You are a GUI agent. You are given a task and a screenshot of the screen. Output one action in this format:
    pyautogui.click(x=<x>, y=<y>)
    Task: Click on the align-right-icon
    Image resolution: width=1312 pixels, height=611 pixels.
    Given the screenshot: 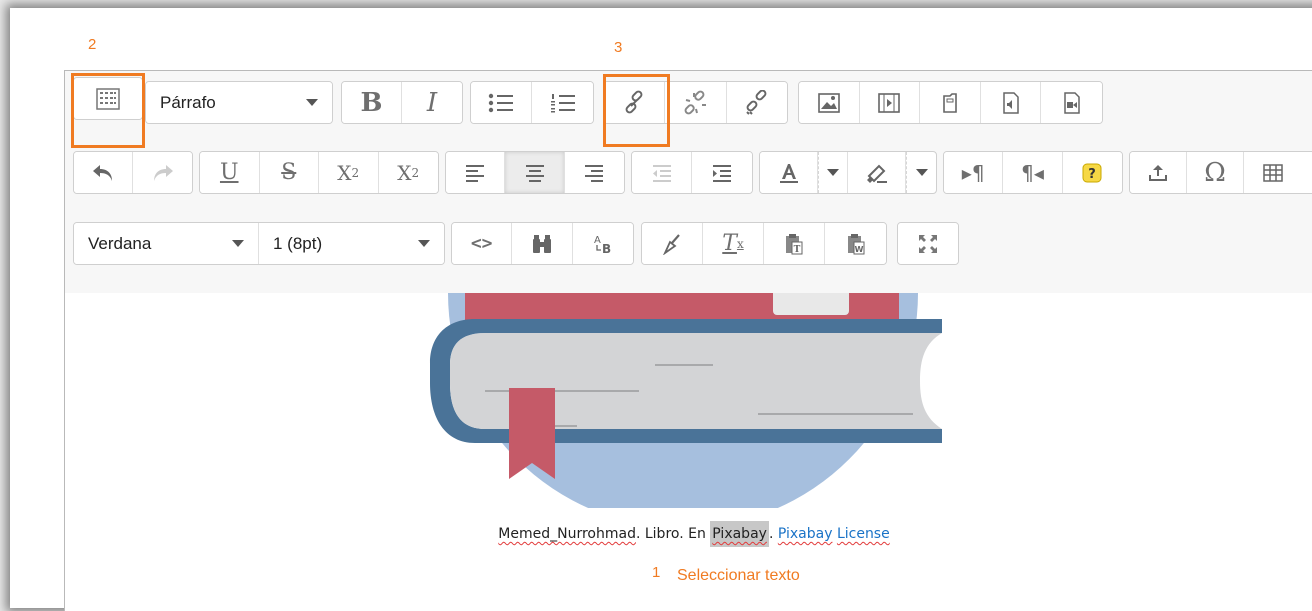 What is the action you would take?
    pyautogui.click(x=594, y=173)
    